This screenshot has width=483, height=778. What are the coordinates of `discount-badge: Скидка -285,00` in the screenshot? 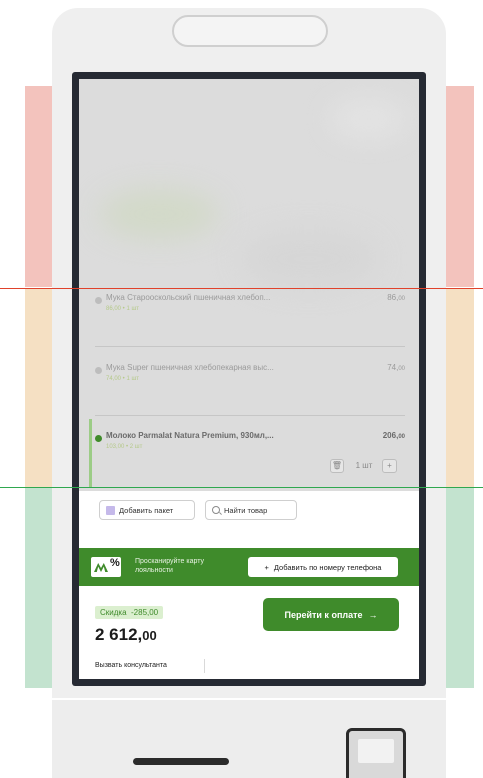 It's located at (129, 612).